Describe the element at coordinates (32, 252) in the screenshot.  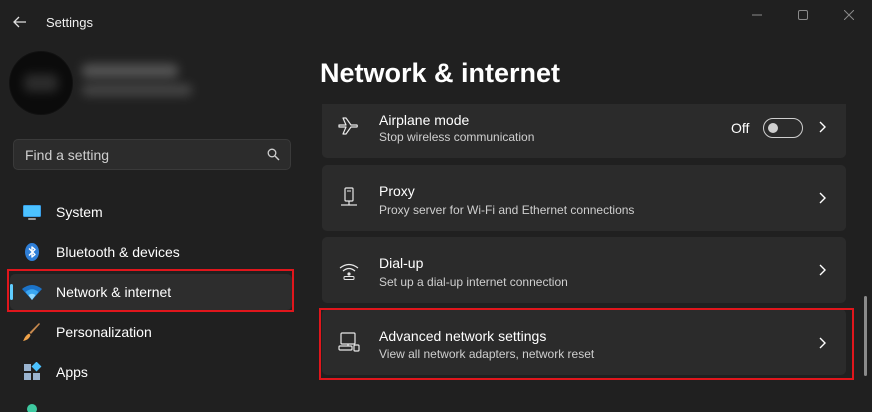
I see `bluetooth-icon` at that location.